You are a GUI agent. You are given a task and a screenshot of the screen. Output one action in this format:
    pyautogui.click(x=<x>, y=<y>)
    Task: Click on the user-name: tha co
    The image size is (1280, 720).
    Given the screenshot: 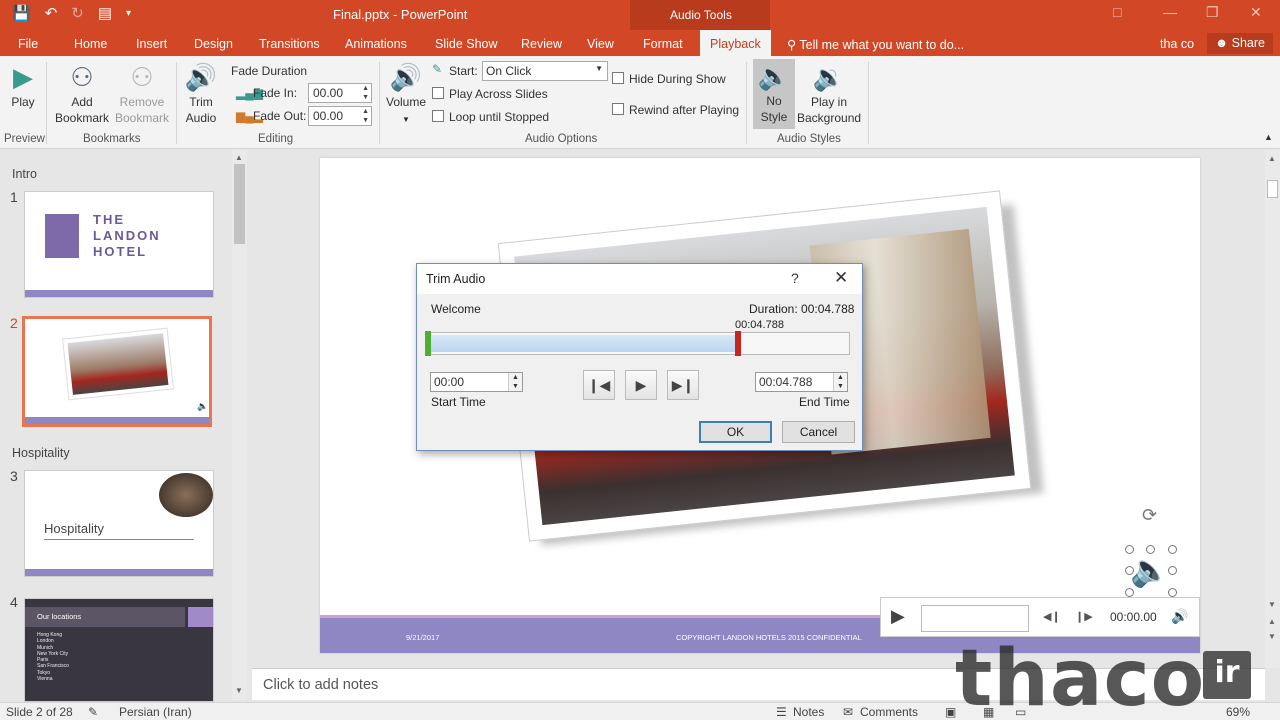 What is the action you would take?
    pyautogui.click(x=1177, y=44)
    